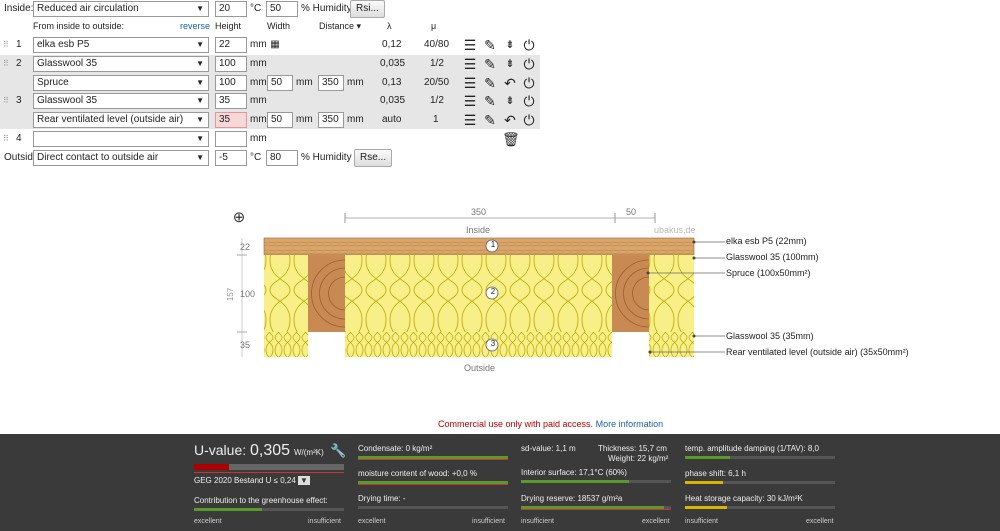 This screenshot has width=1000, height=531. I want to click on layer-marker-2: 2, so click(493, 291).